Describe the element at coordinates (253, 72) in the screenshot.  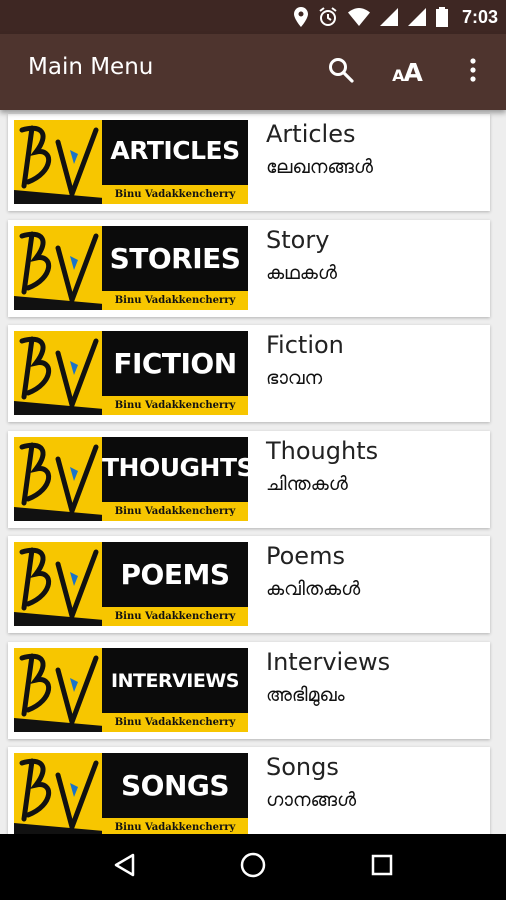
I see `app-bar: Main Menu AA` at that location.